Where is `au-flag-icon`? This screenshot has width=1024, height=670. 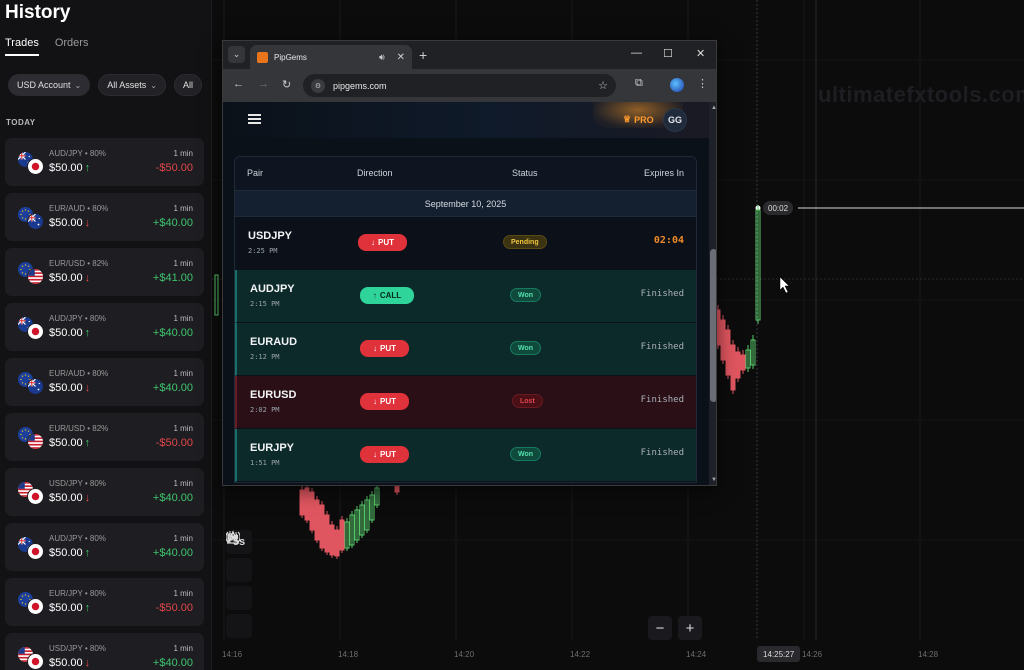
au-flag-icon is located at coordinates (35, 386).